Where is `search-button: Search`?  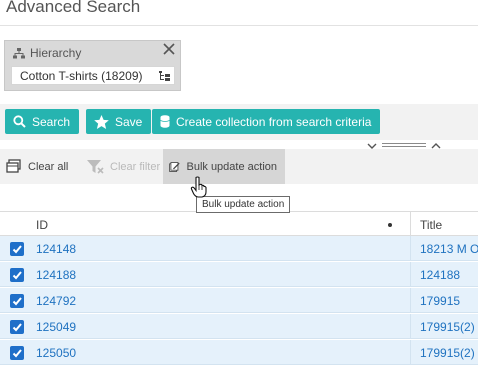
search-button: Search is located at coordinates (42, 121).